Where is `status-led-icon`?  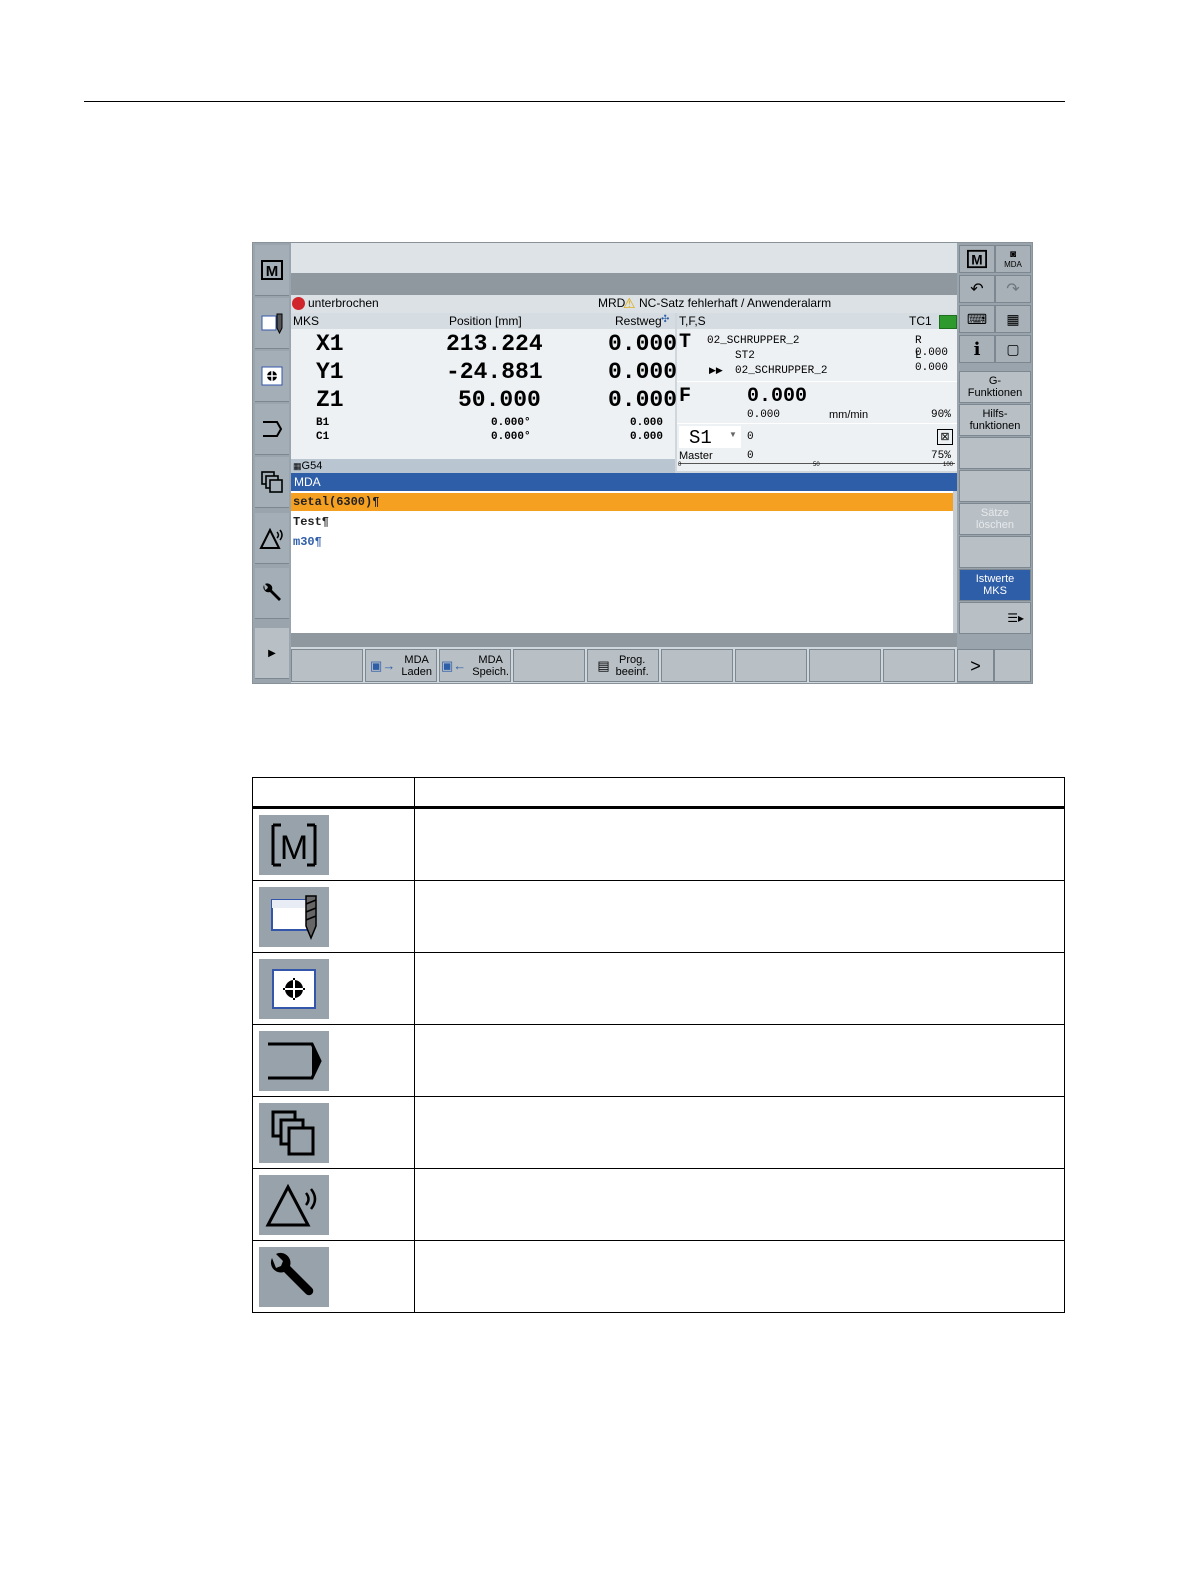 status-led-icon is located at coordinates (948, 322).